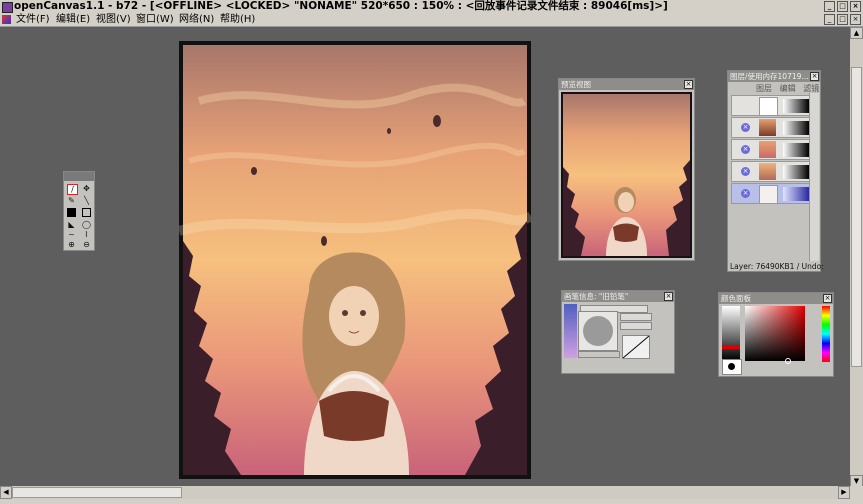 The width and height of the screenshot is (863, 504). I want to click on vertical-scroll-thumb, so click(856, 217).